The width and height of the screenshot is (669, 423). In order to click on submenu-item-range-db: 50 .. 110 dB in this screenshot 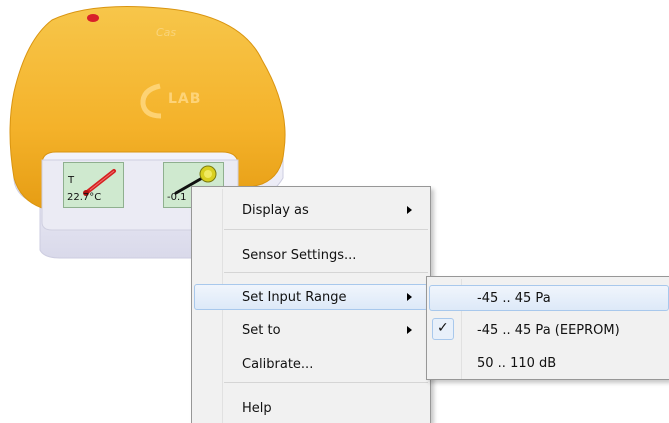, I will do `click(549, 363)`.